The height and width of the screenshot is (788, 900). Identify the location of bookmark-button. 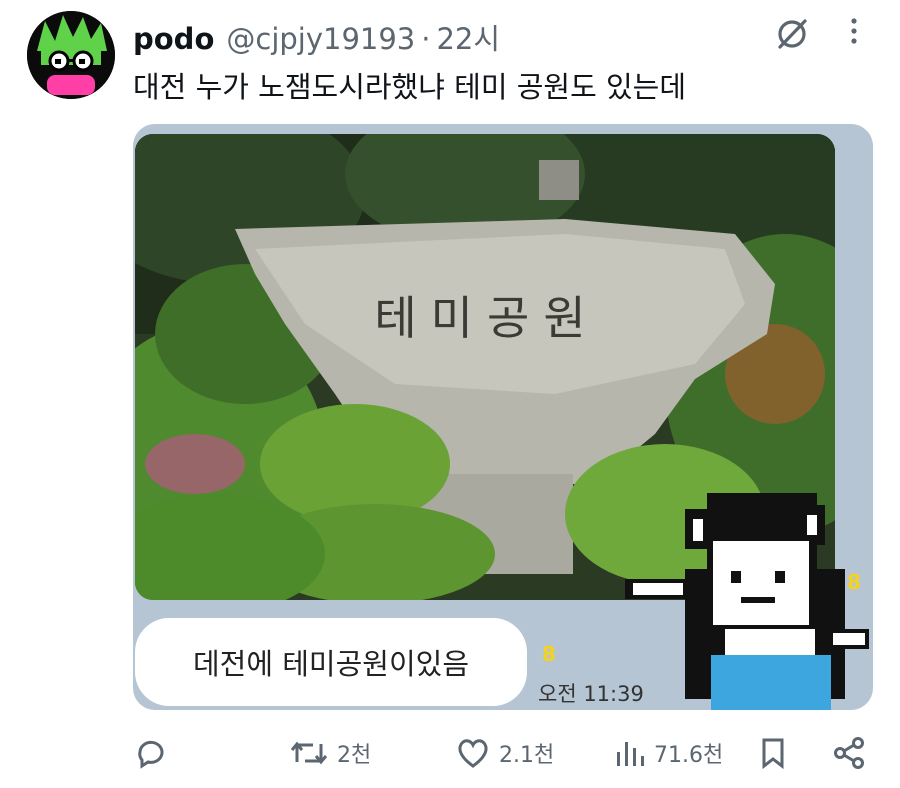
(773, 753).